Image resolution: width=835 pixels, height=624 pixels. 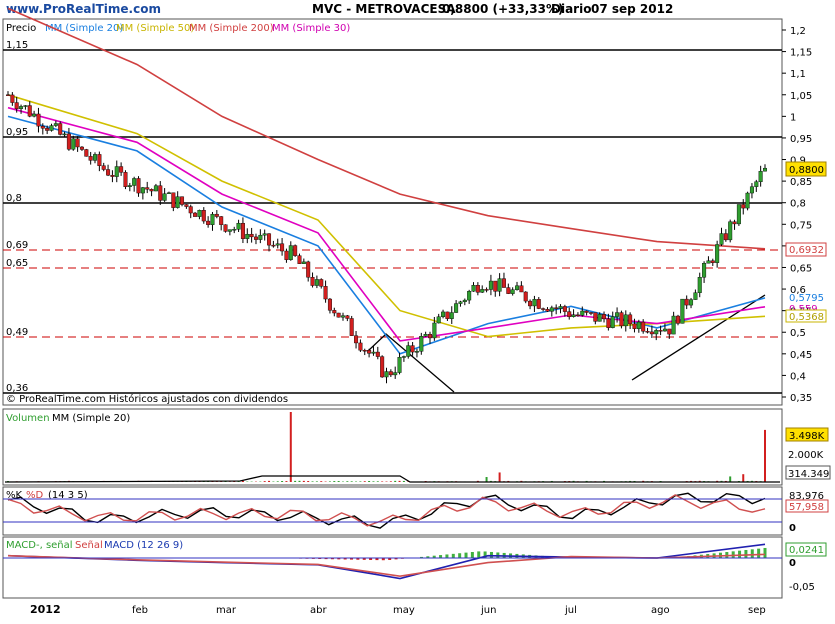 I want to click on legend-vol-mm: MM (Simple 20), so click(x=91, y=418).